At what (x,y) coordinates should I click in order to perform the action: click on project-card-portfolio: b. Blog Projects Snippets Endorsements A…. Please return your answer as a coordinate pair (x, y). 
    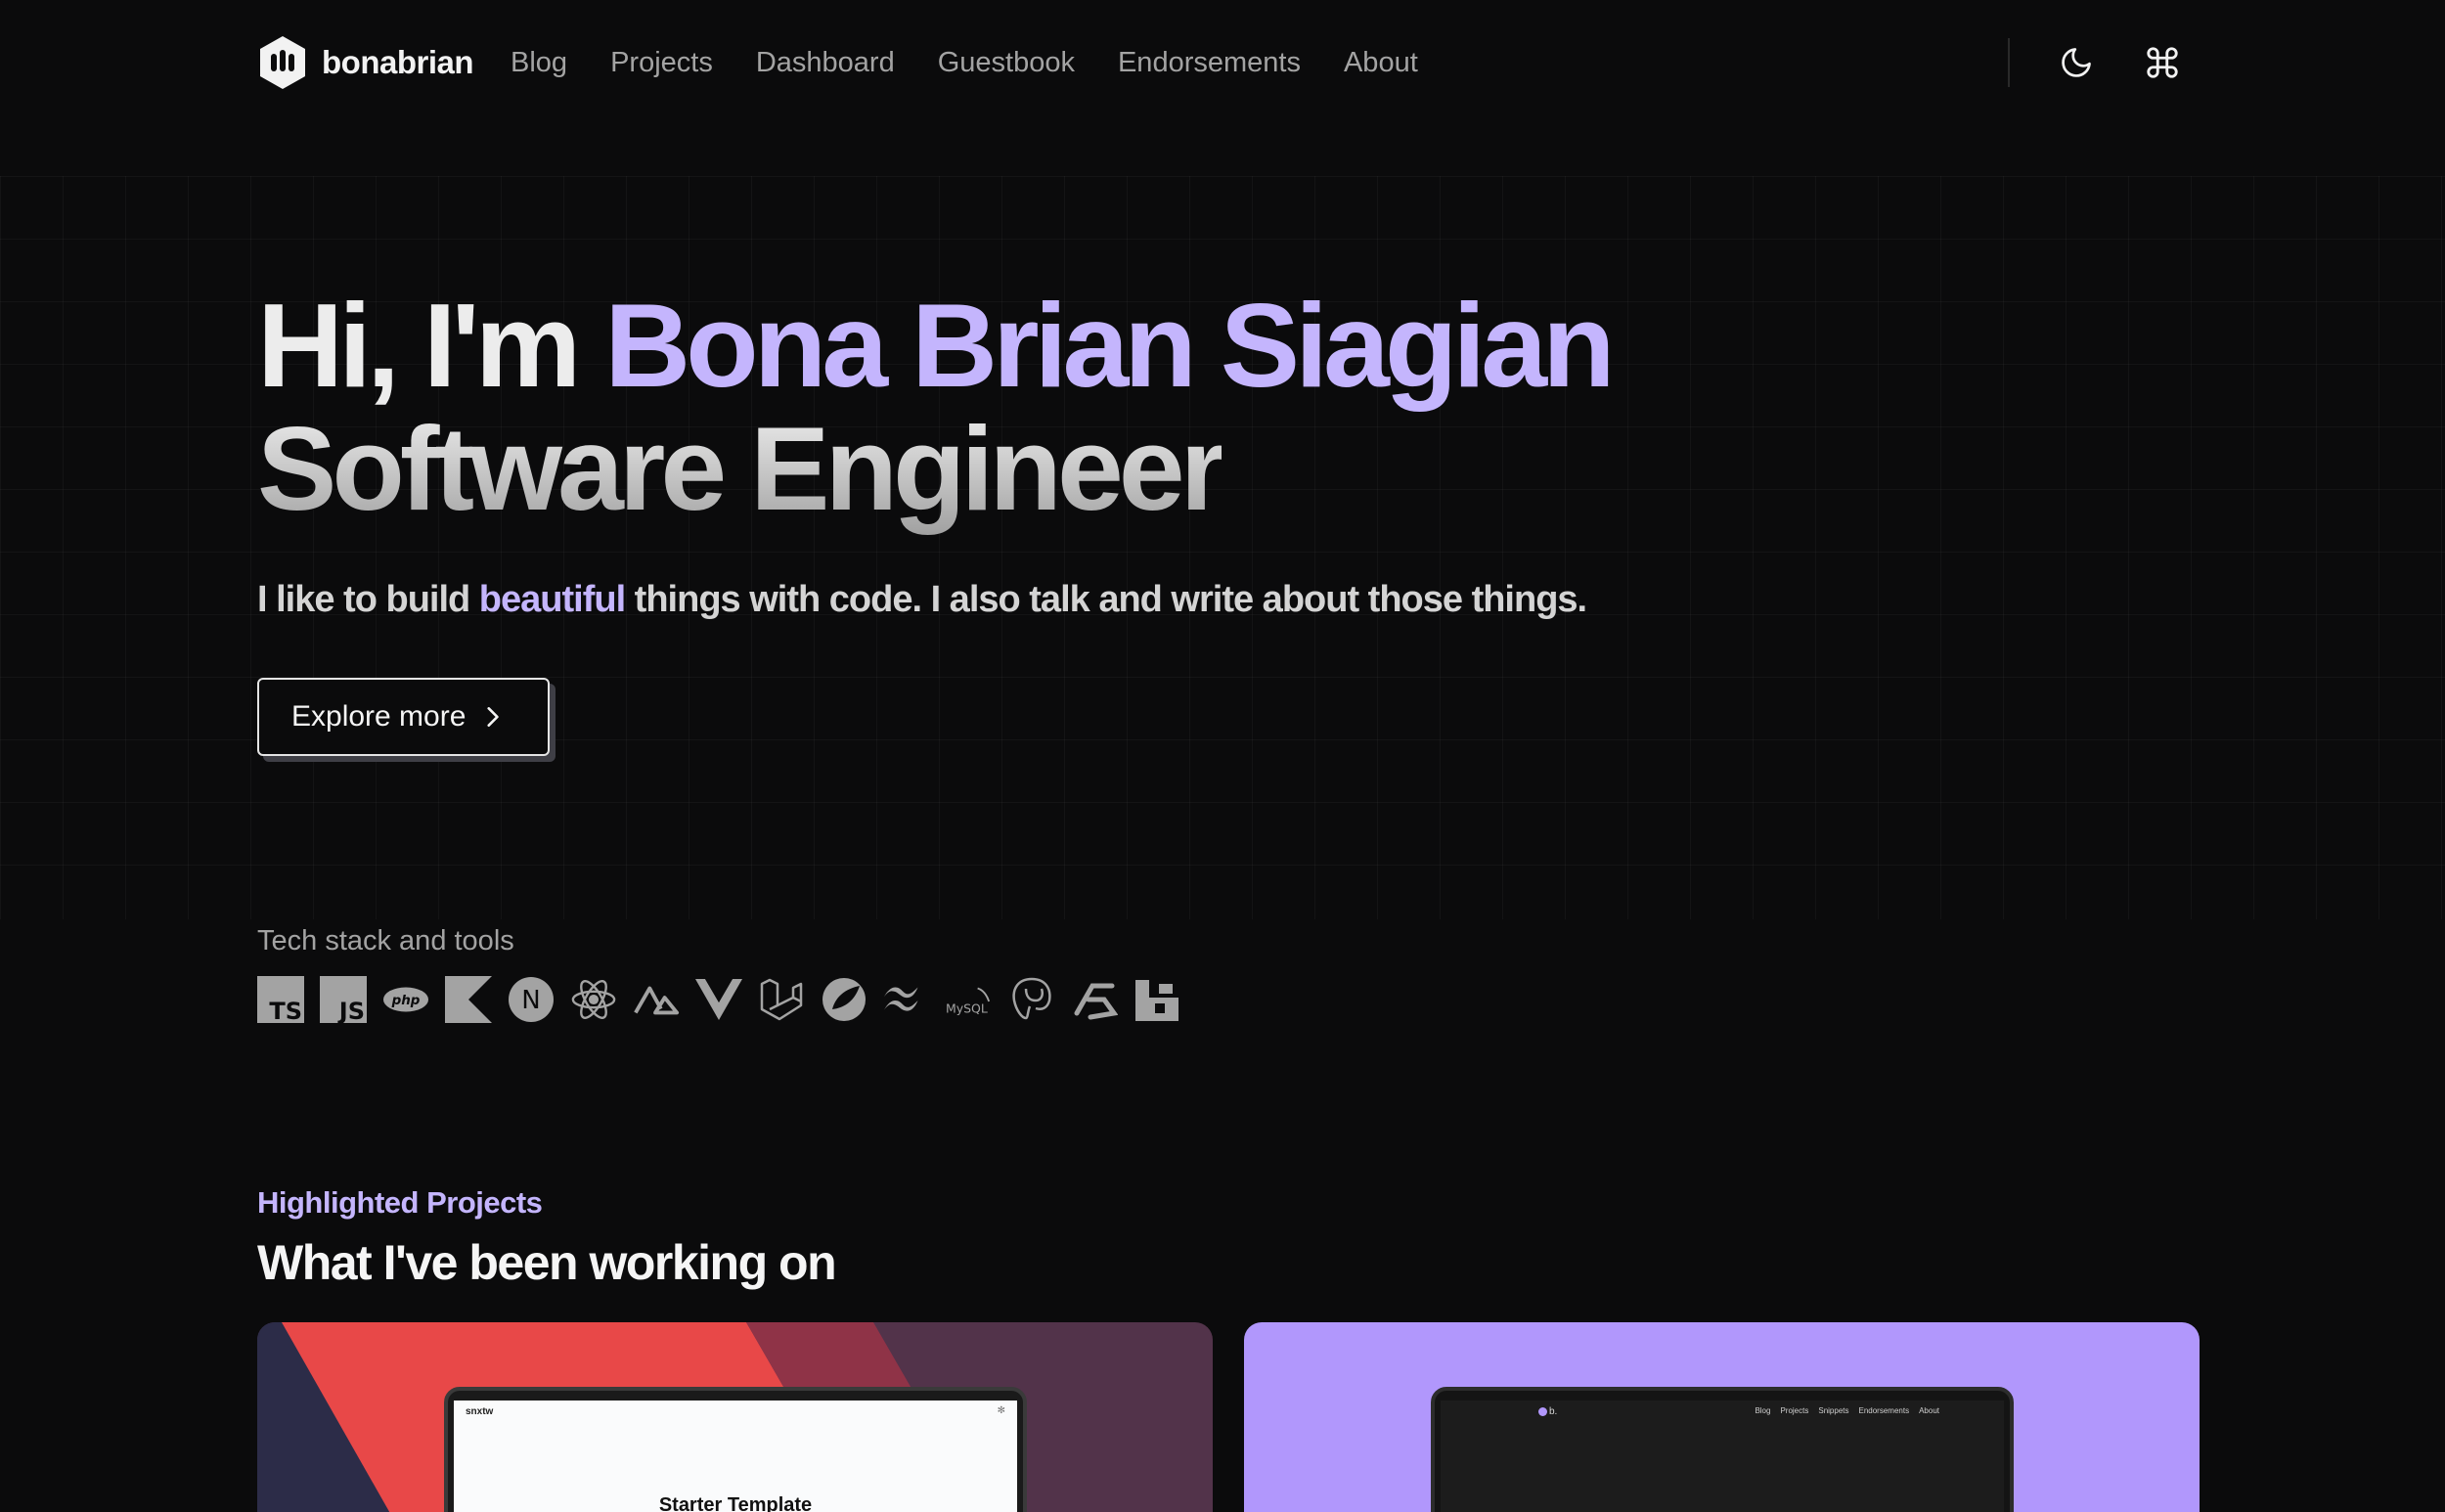
    Looking at the image, I should click on (1722, 1417).